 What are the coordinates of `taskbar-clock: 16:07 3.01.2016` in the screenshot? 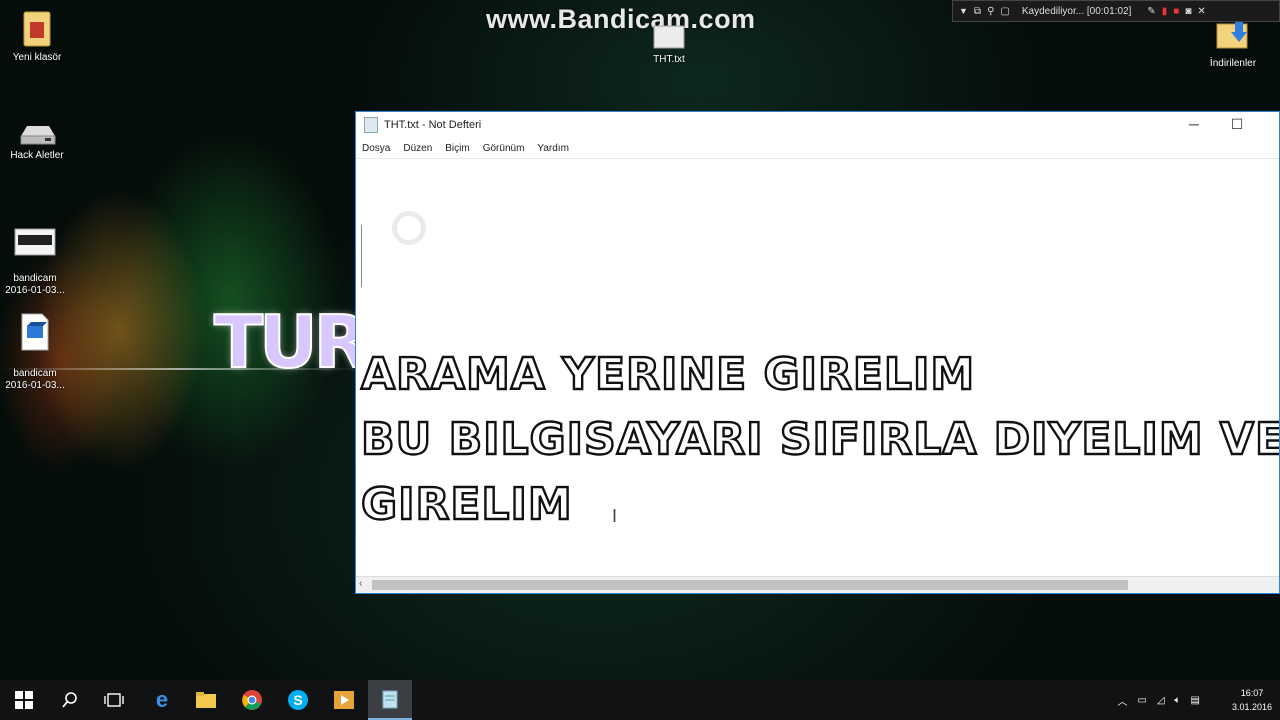 It's located at (1252, 700).